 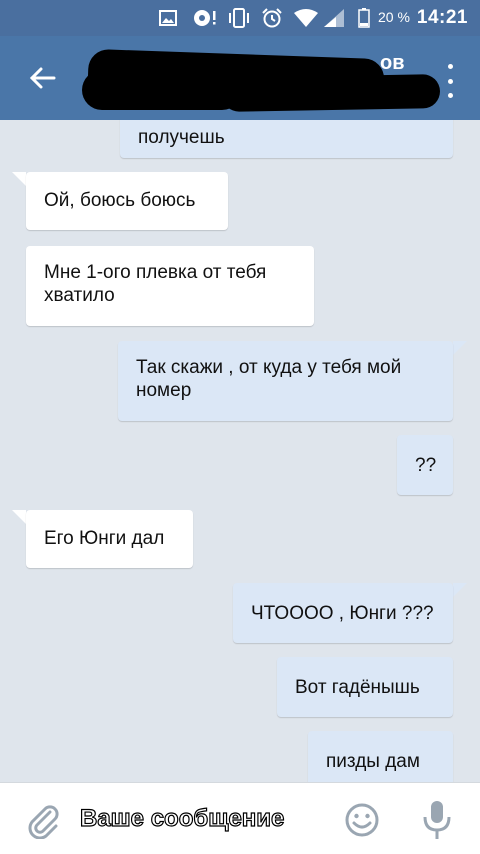 I want to click on voice-message-button, so click(x=437, y=820).